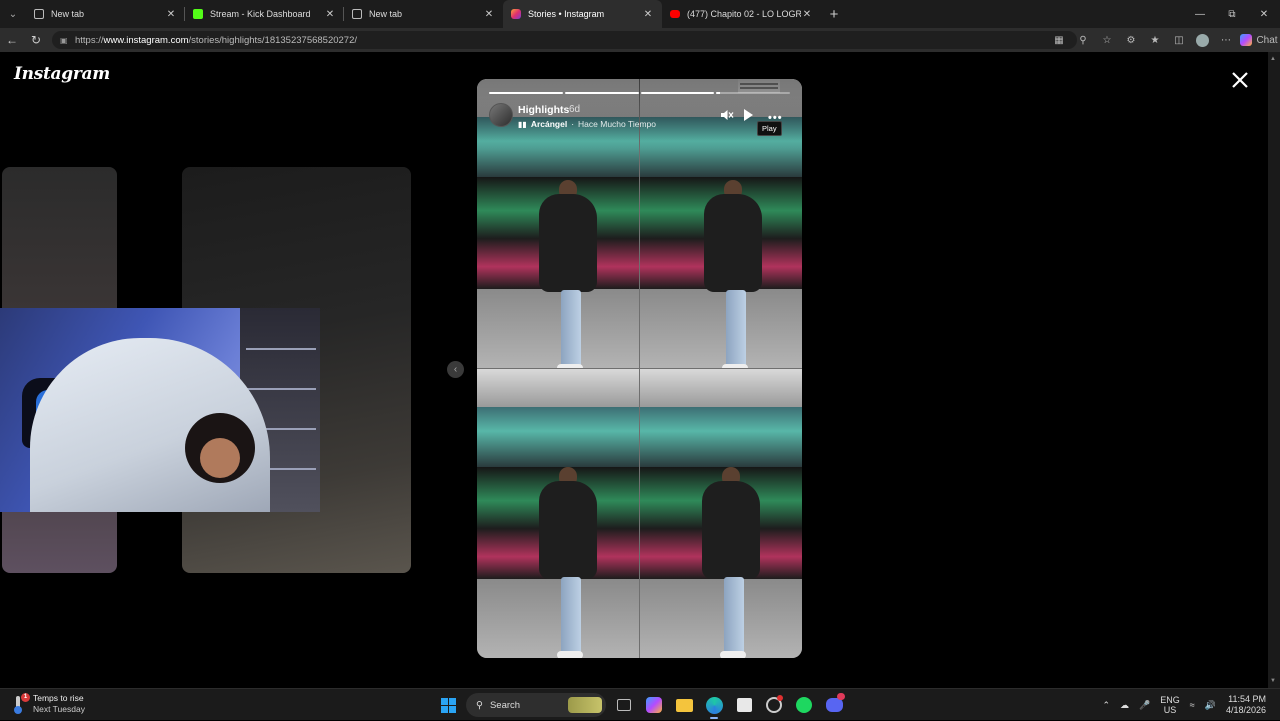 The width and height of the screenshot is (1280, 721). What do you see at coordinates (675, 14) in the screenshot?
I see `youtube-icon` at bounding box center [675, 14].